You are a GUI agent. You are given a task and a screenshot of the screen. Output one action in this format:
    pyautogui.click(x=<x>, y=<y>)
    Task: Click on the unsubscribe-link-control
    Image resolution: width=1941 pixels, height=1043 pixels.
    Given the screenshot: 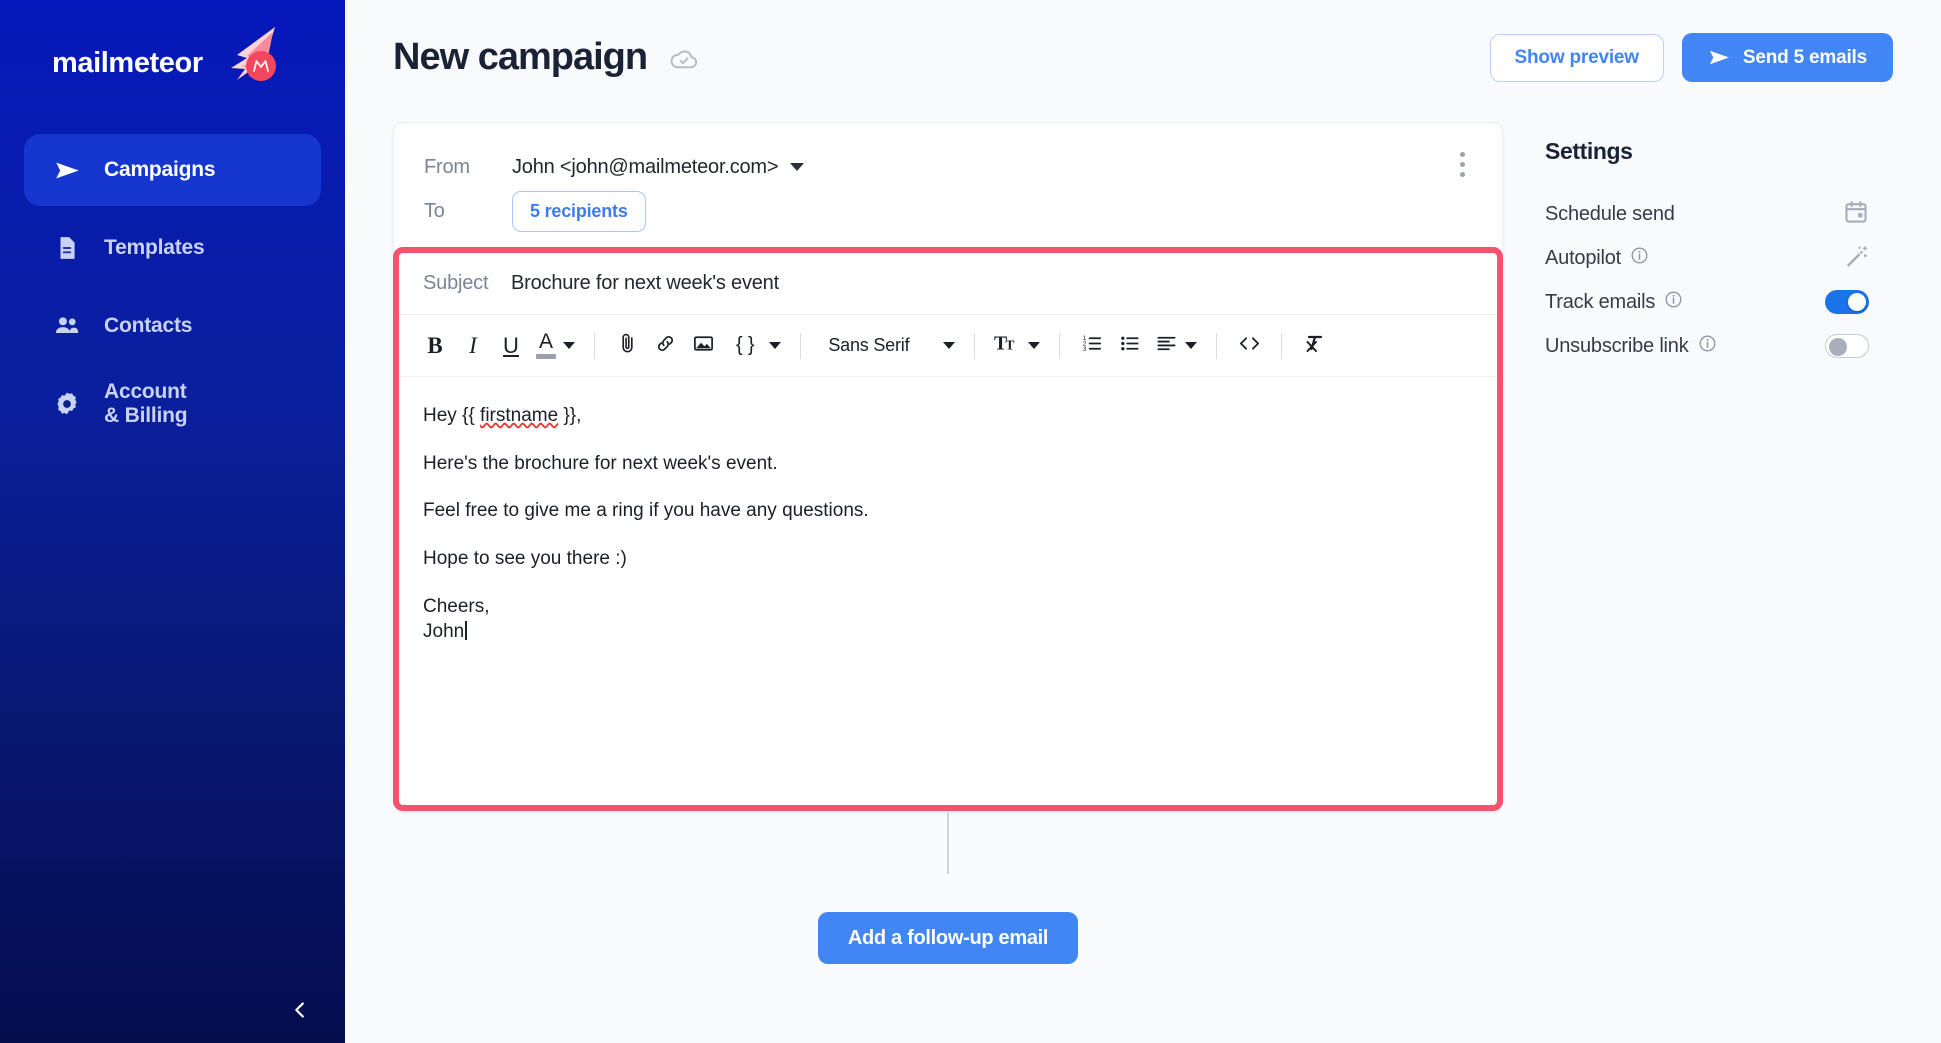 What is the action you would take?
    pyautogui.click(x=1847, y=346)
    